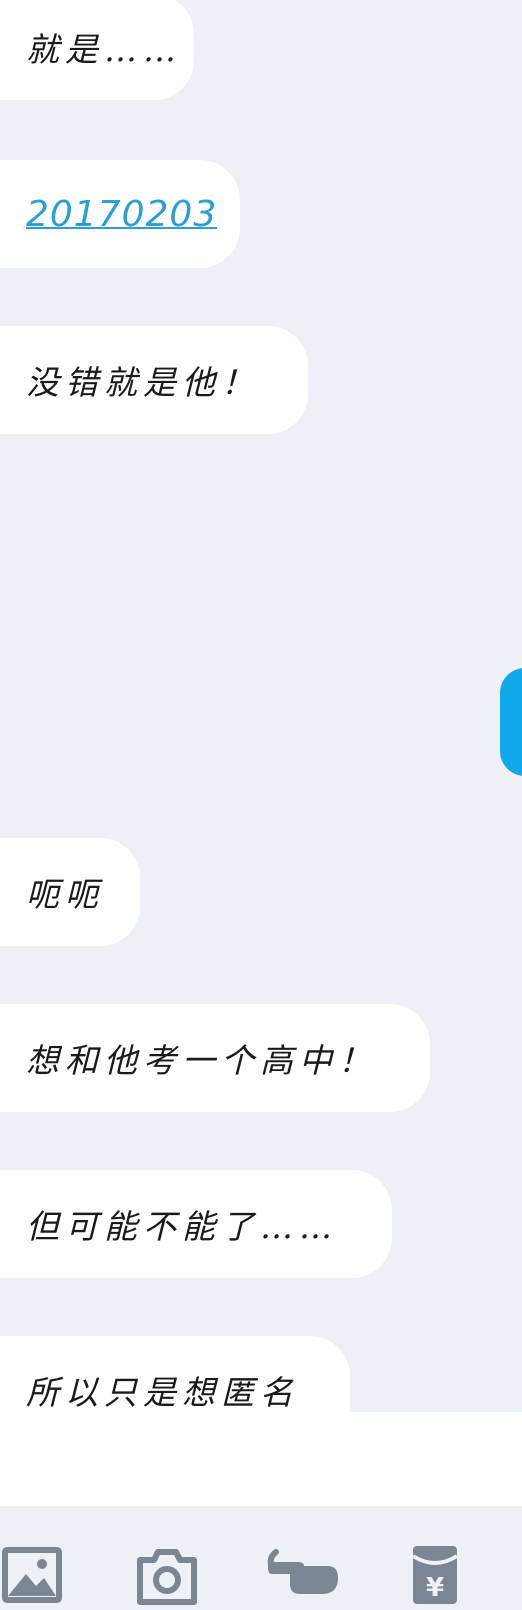 This screenshot has width=522, height=1610. I want to click on currency-symbol: ¥, so click(435, 1588).